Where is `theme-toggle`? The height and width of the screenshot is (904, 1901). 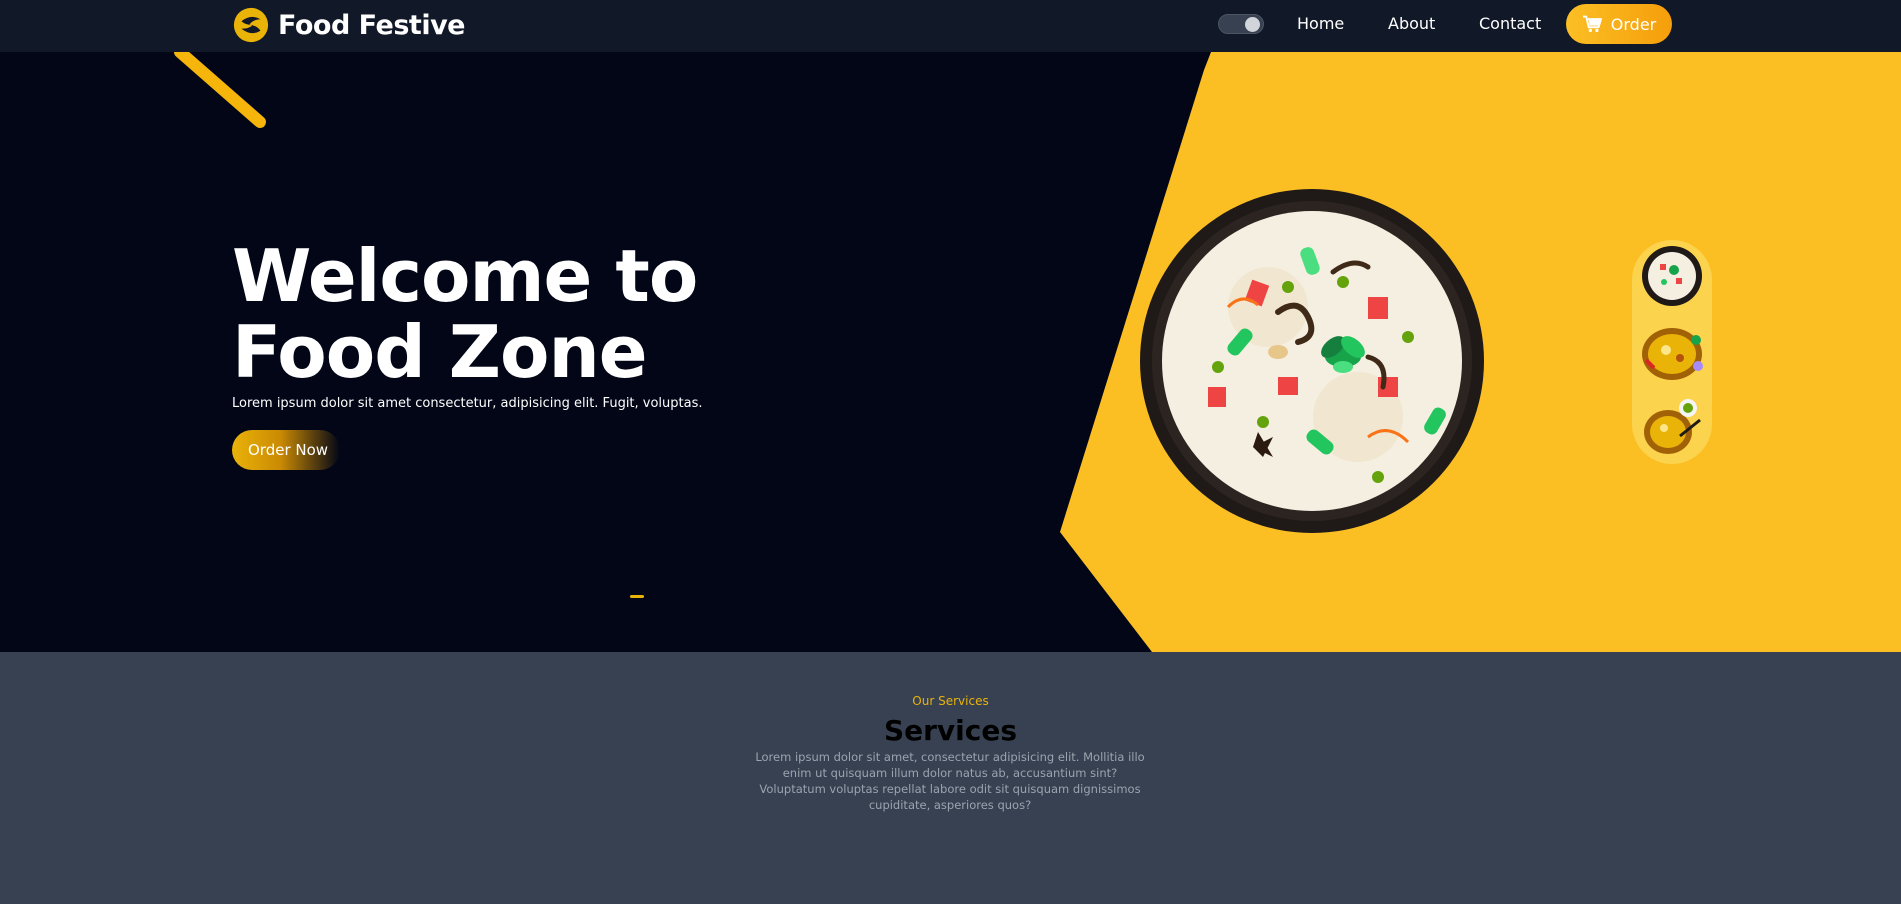 theme-toggle is located at coordinates (1241, 24).